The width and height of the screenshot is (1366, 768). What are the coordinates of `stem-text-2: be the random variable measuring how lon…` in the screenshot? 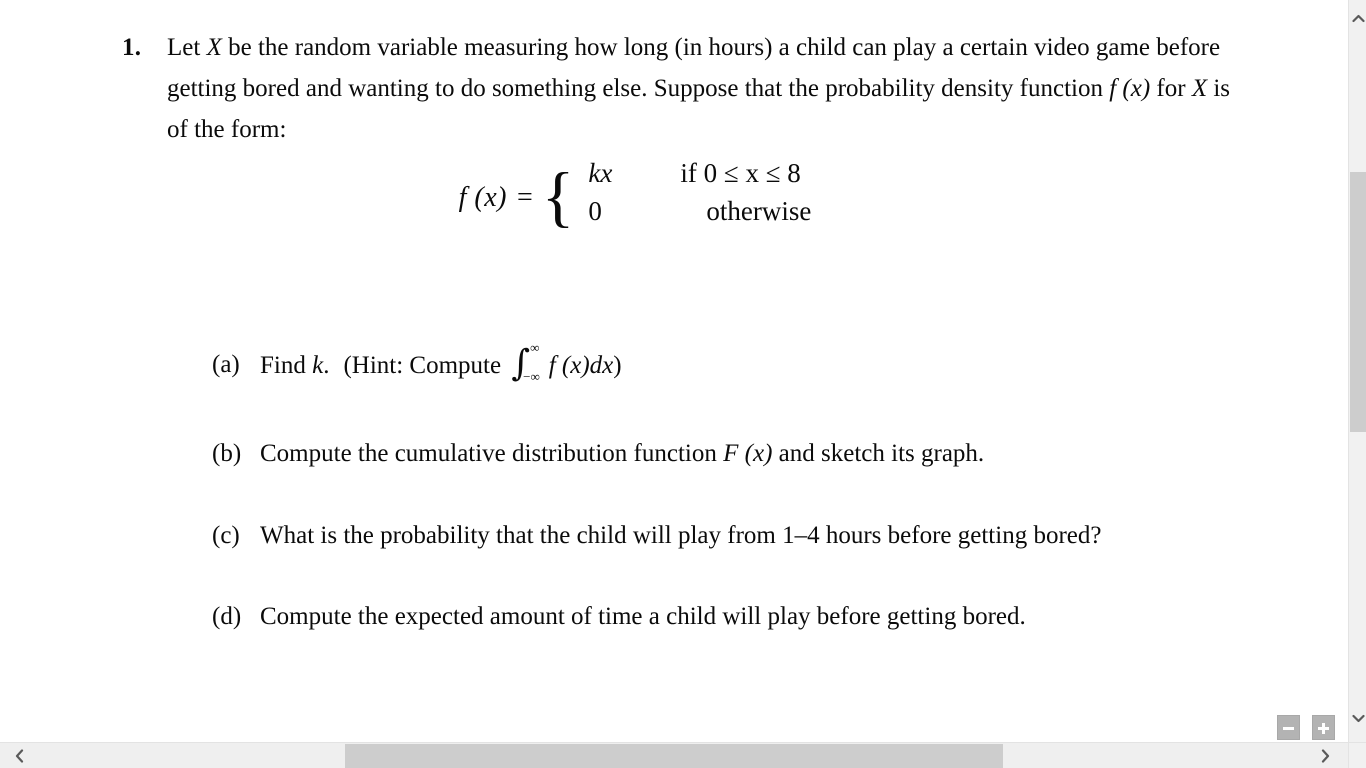 It's located at (694, 68).